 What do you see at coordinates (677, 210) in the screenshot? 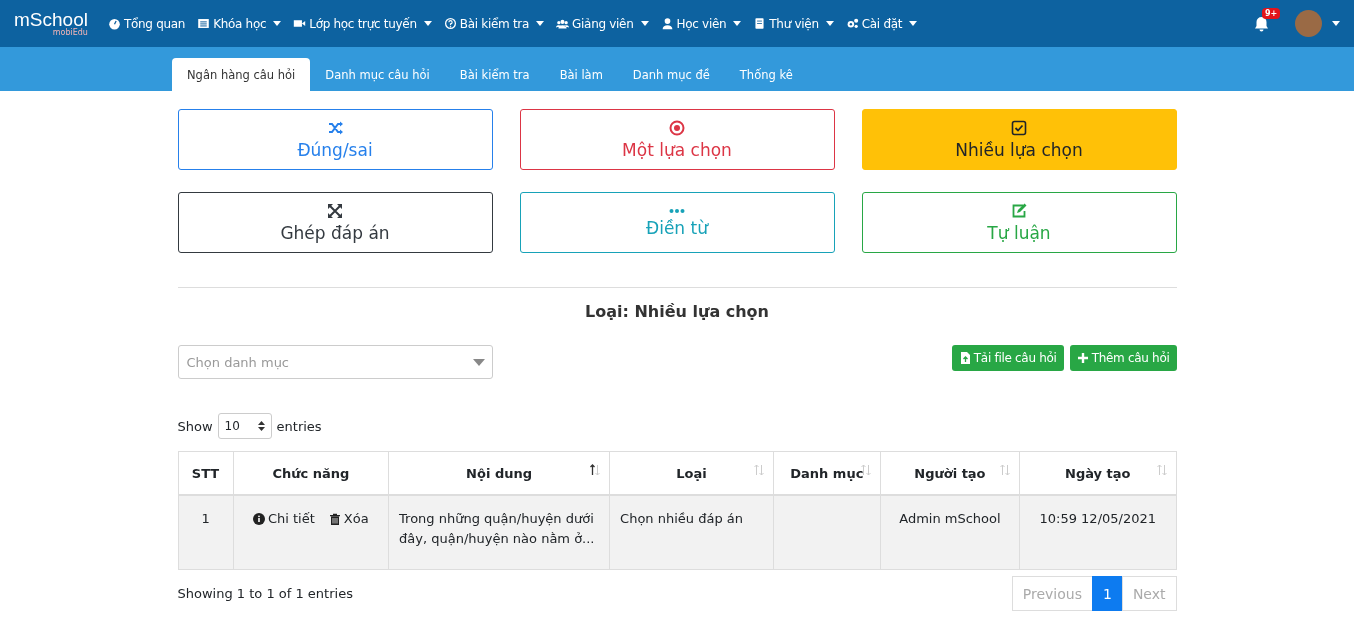
I see `ellipsis-icon` at bounding box center [677, 210].